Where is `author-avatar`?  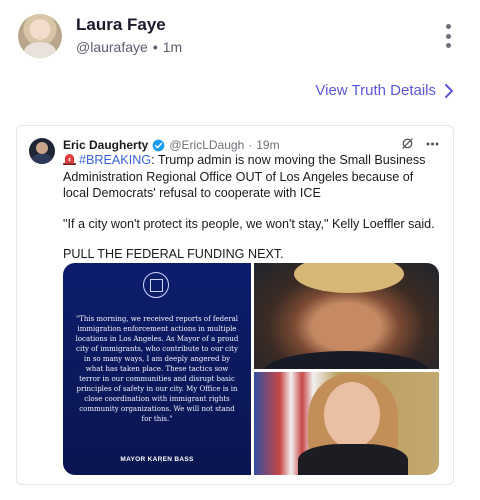
author-avatar is located at coordinates (40, 36).